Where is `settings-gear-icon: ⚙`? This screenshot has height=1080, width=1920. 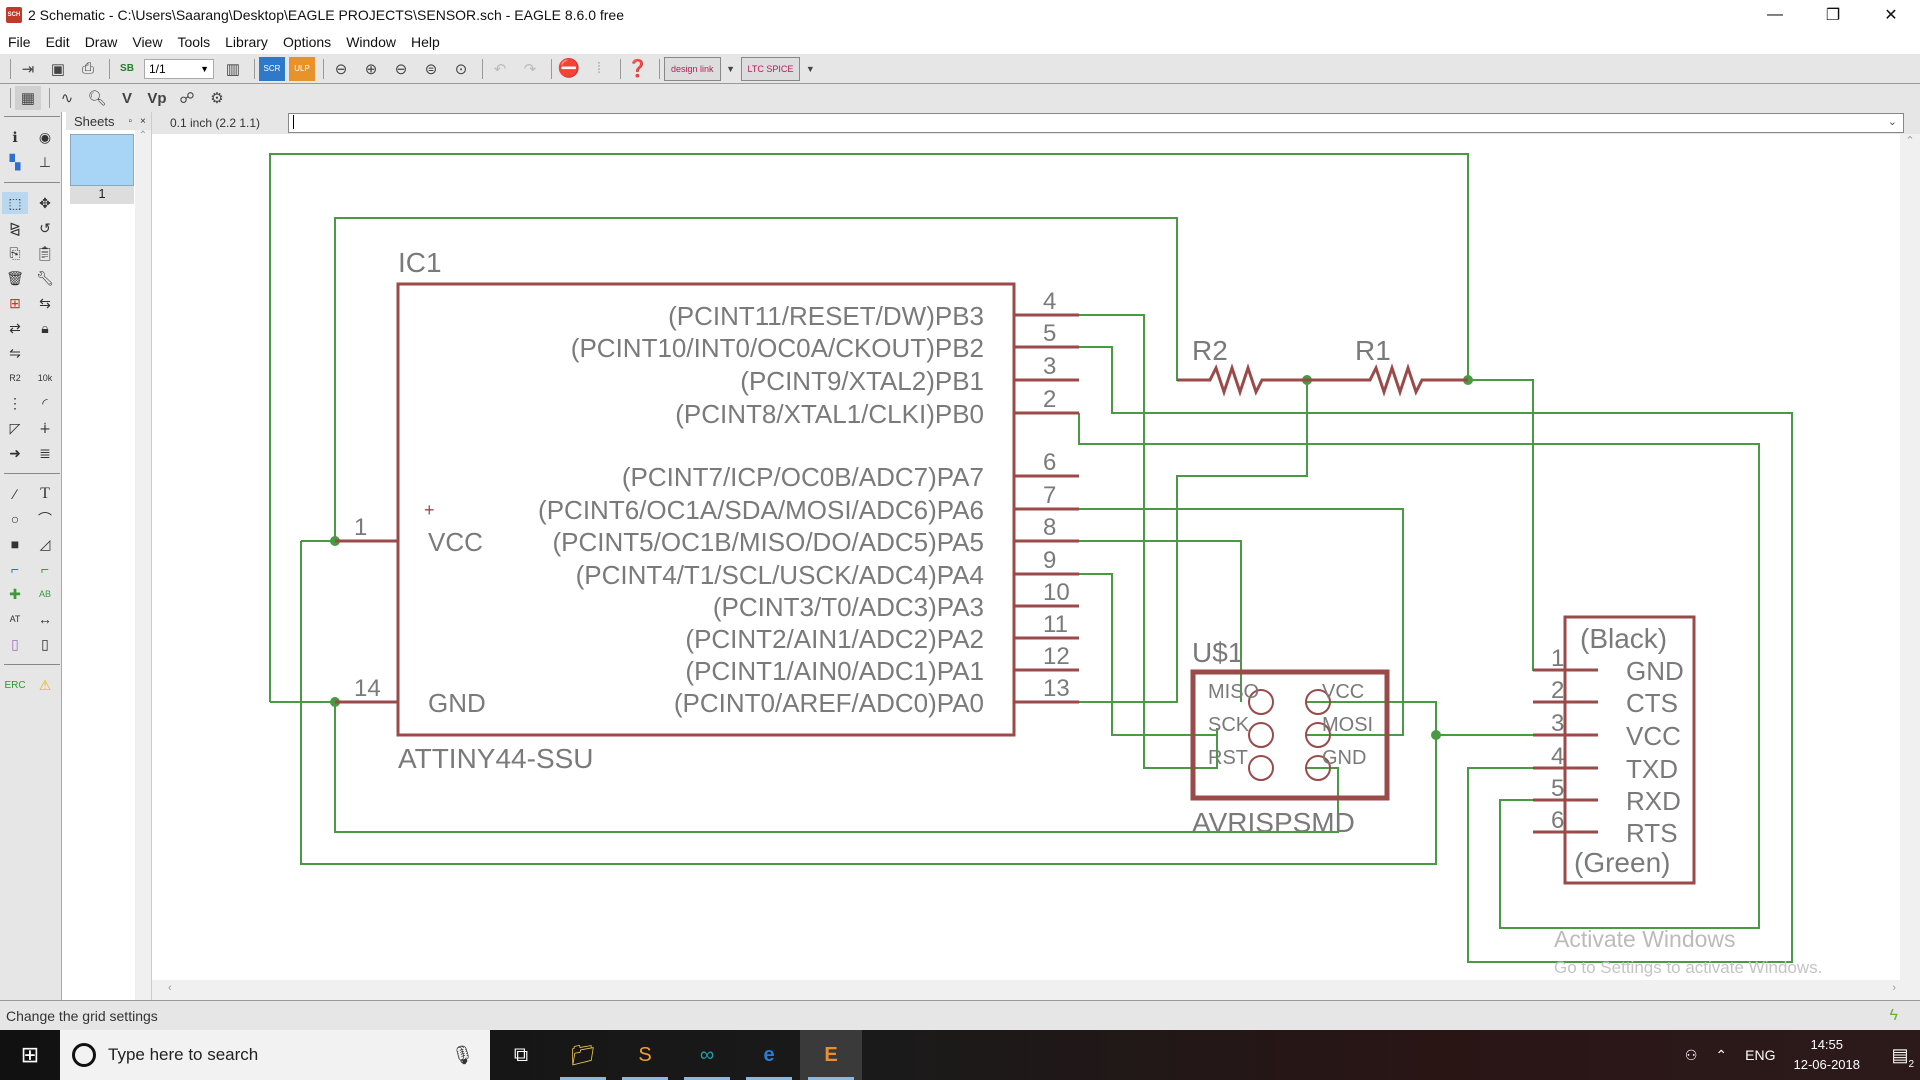 settings-gear-icon: ⚙ is located at coordinates (217, 98).